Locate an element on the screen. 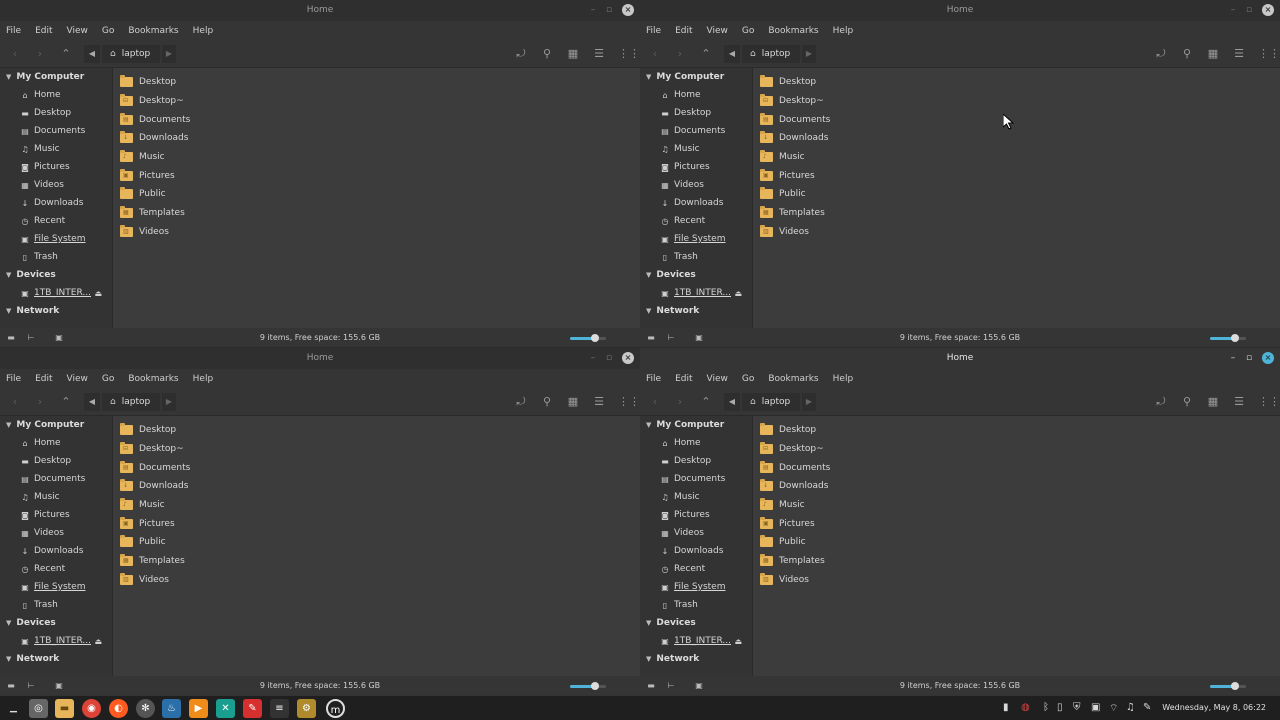 The height and width of the screenshot is (720, 1280). tool-icon: ✎ is located at coordinates (252, 708).